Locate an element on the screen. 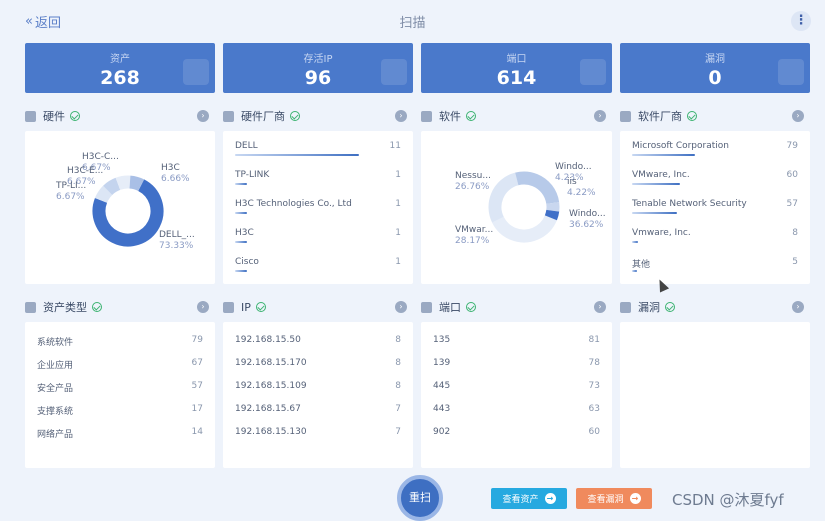 The image size is (825, 521). vendor-count: 79 is located at coordinates (792, 146).